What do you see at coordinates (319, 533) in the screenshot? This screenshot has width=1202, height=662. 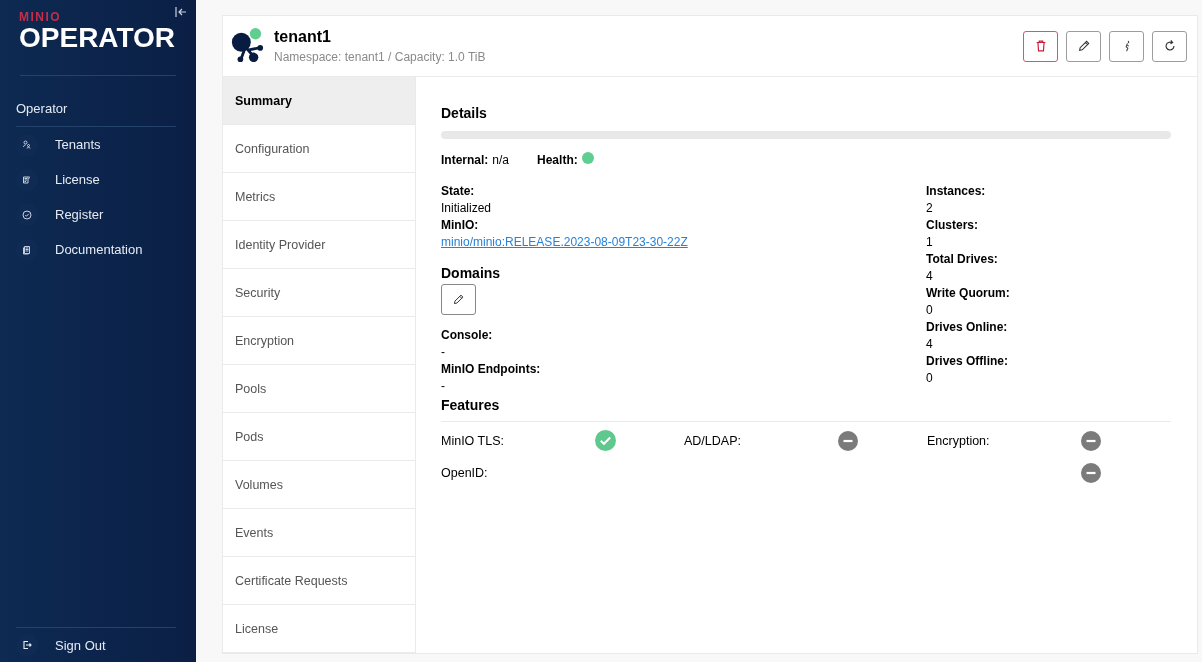 I see `tab: Events` at bounding box center [319, 533].